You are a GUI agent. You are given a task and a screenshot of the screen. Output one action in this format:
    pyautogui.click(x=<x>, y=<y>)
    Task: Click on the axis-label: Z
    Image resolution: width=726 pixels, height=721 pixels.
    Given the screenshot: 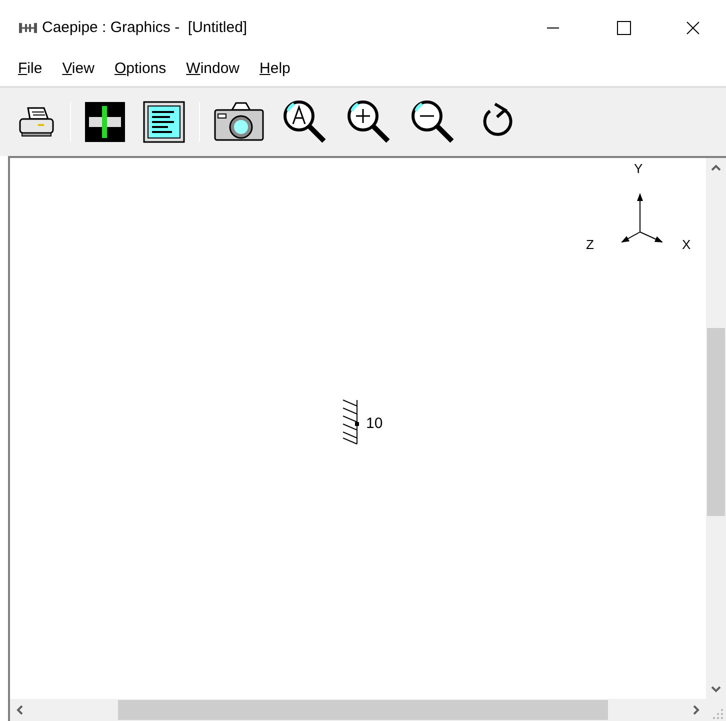 What is the action you would take?
    pyautogui.click(x=590, y=244)
    